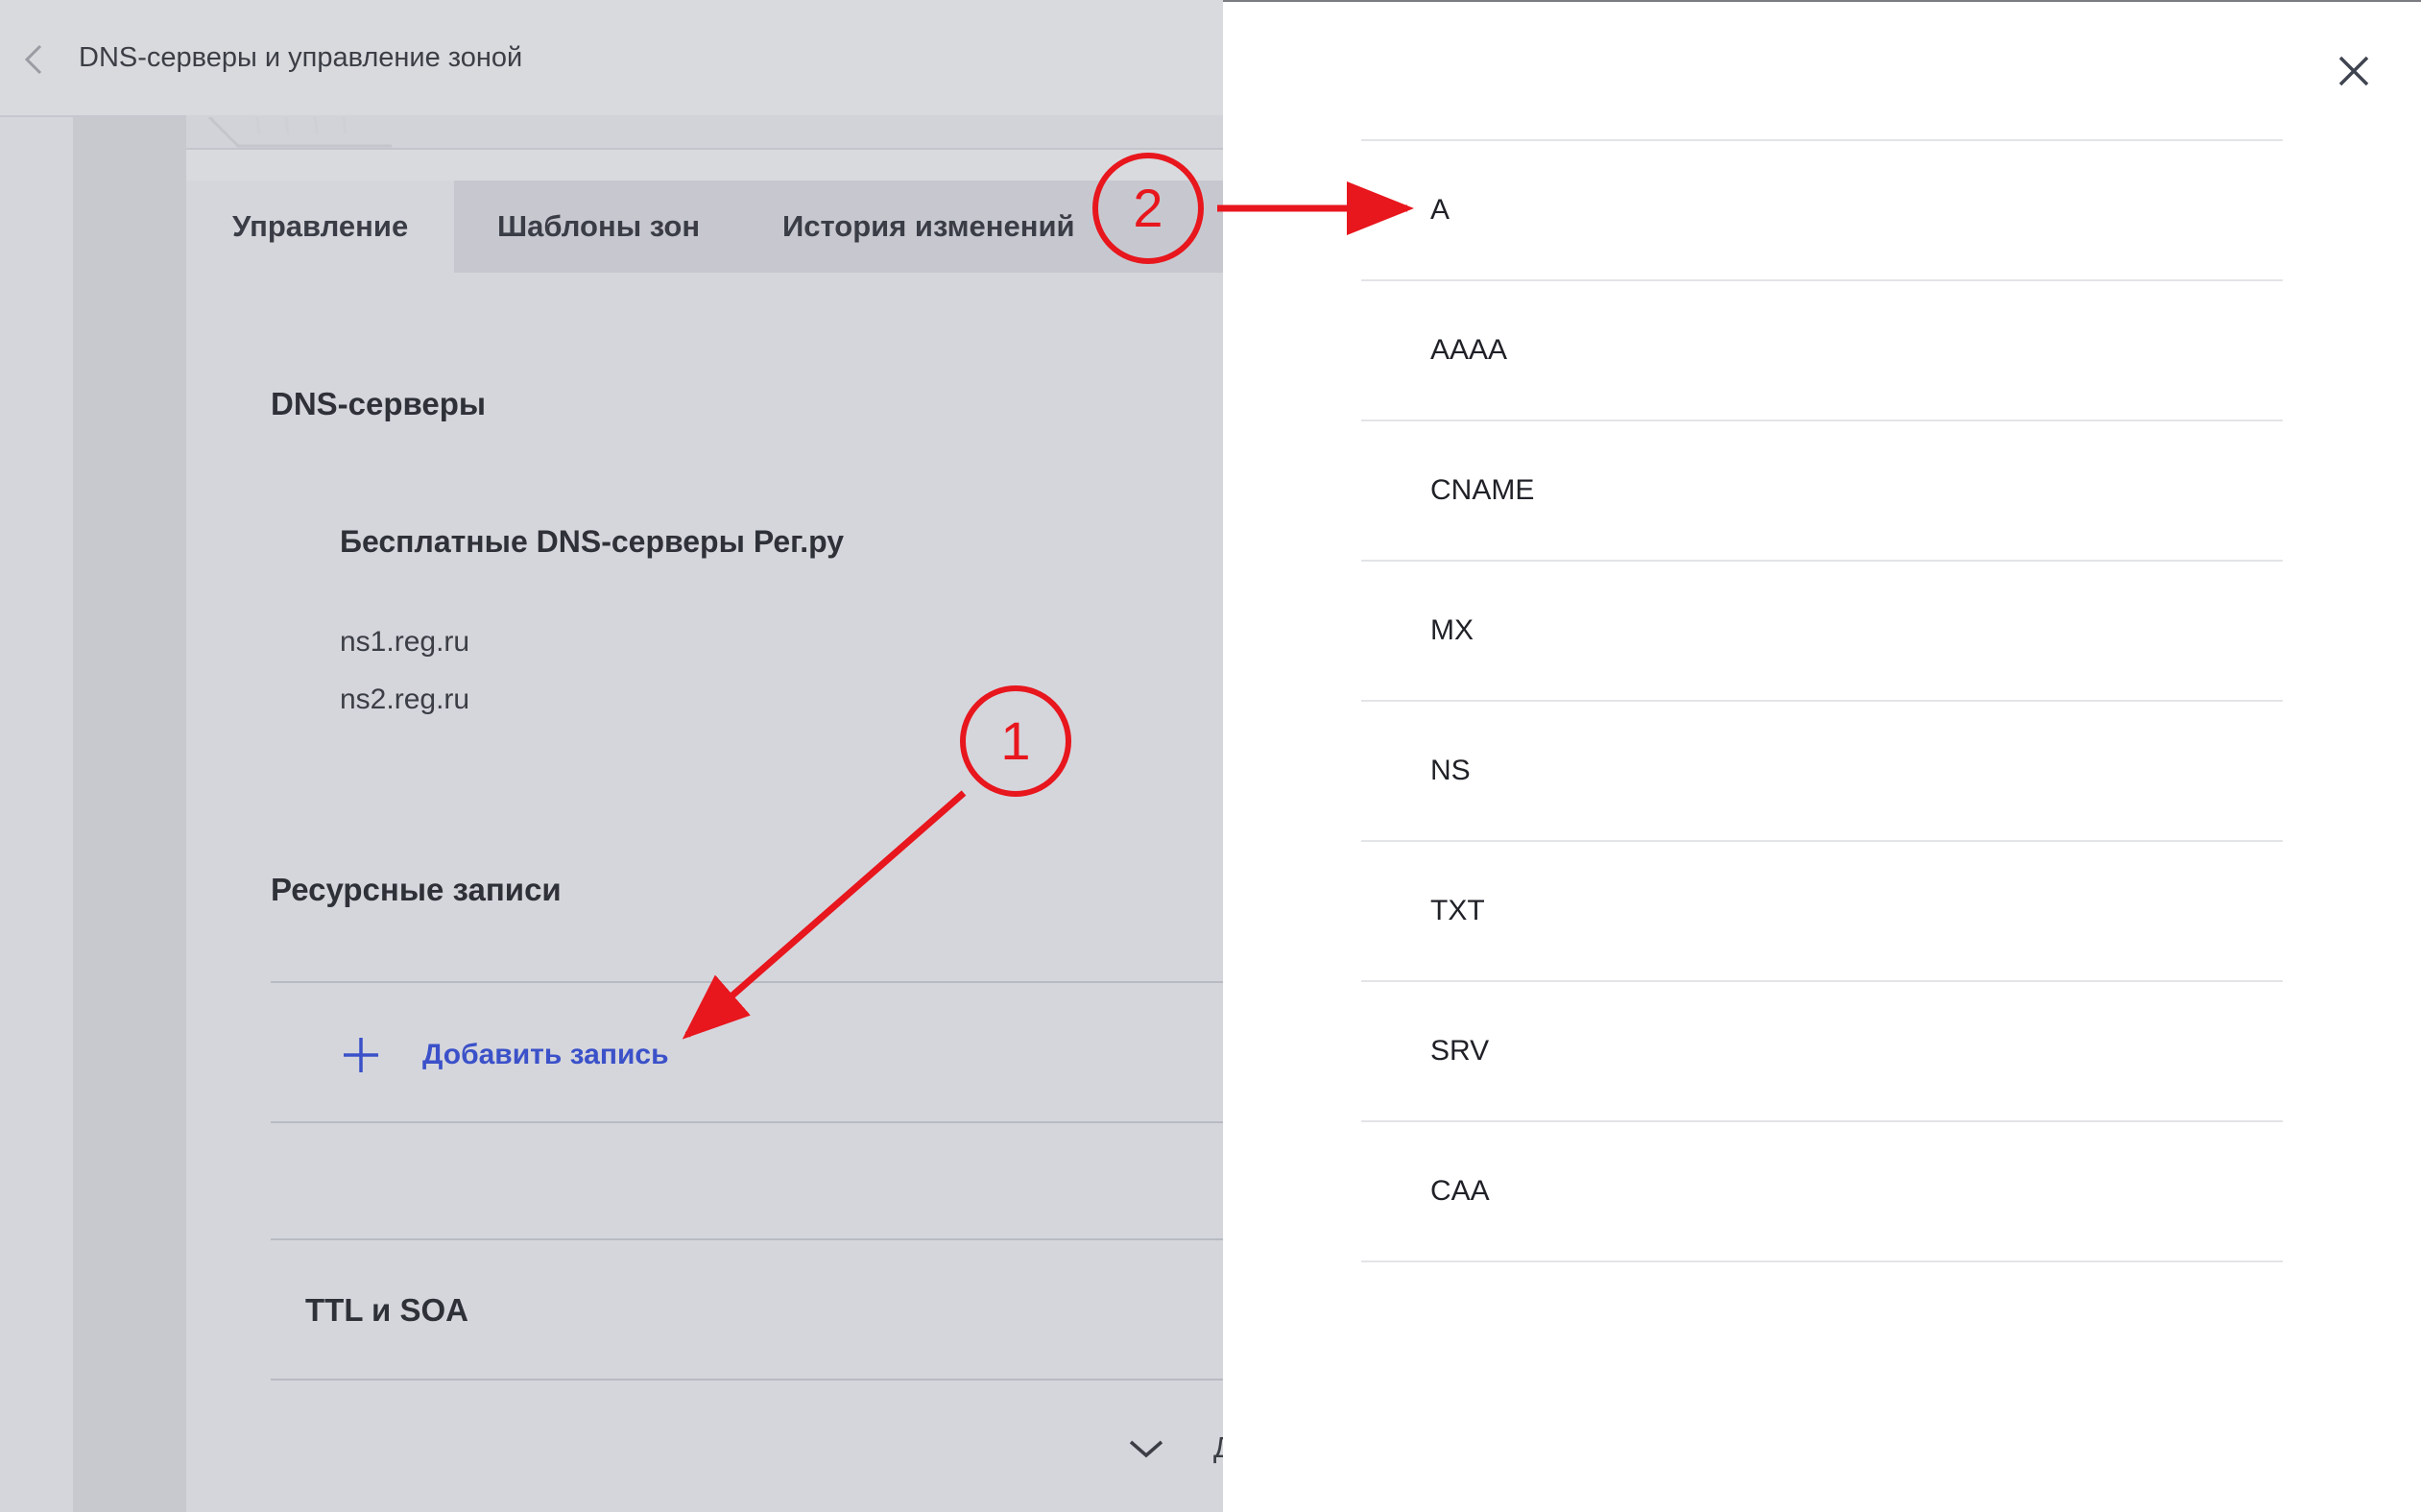 The width and height of the screenshot is (2421, 1512). Describe the element at coordinates (1146, 1448) in the screenshot. I see `chevron-down-icon` at that location.